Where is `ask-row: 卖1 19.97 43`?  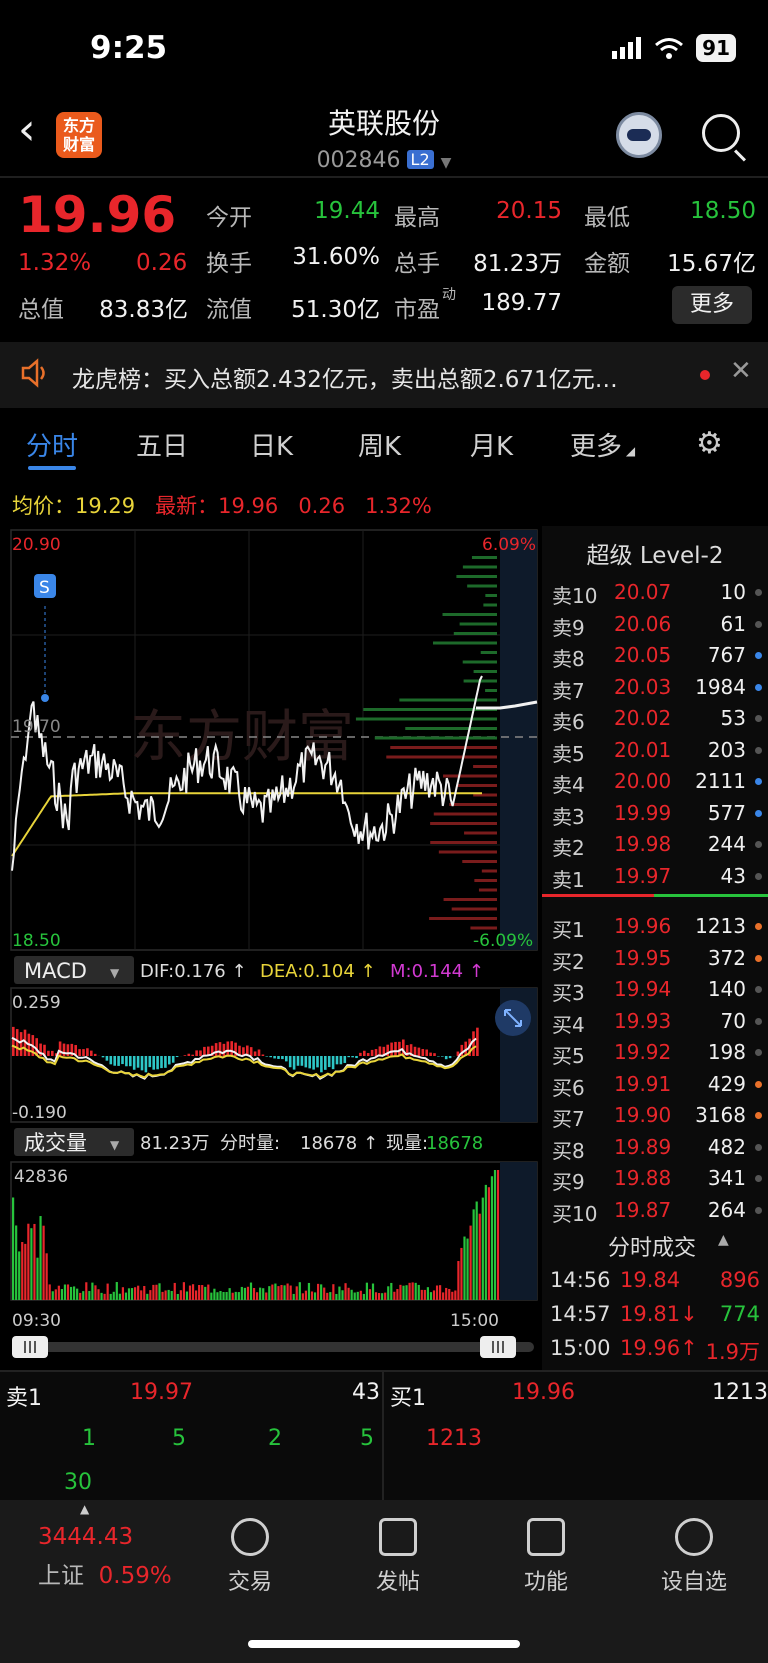 ask-row: 卖1 19.97 43 is located at coordinates (655, 877).